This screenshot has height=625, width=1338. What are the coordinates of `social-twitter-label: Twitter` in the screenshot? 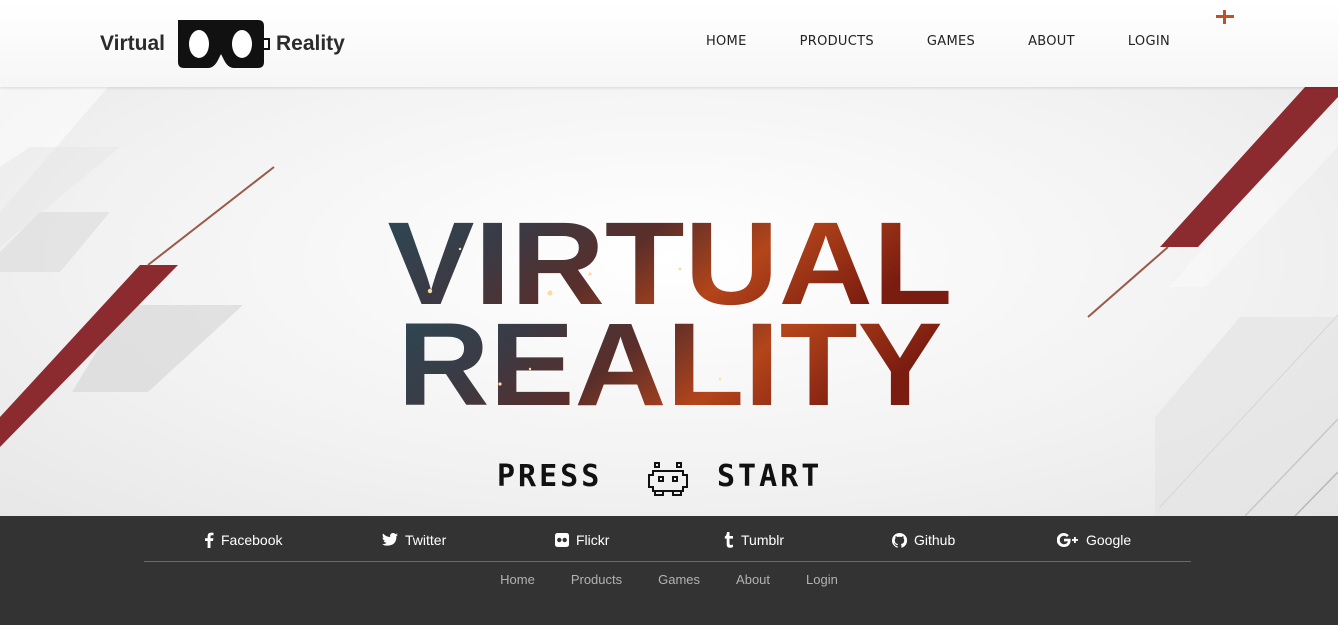 It's located at (426, 540).